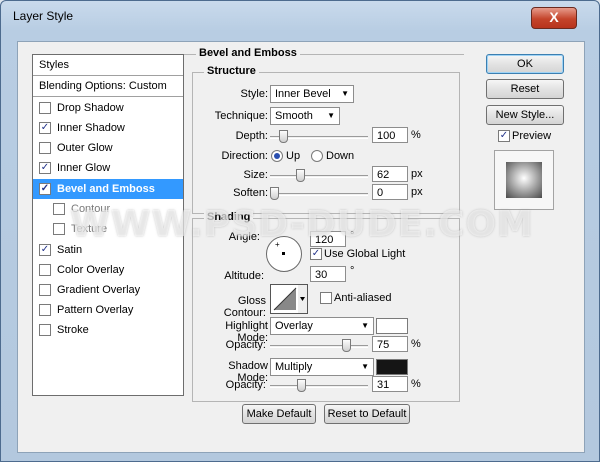 The height and width of the screenshot is (462, 600). I want to click on shadow-color-swatch, so click(392, 367).